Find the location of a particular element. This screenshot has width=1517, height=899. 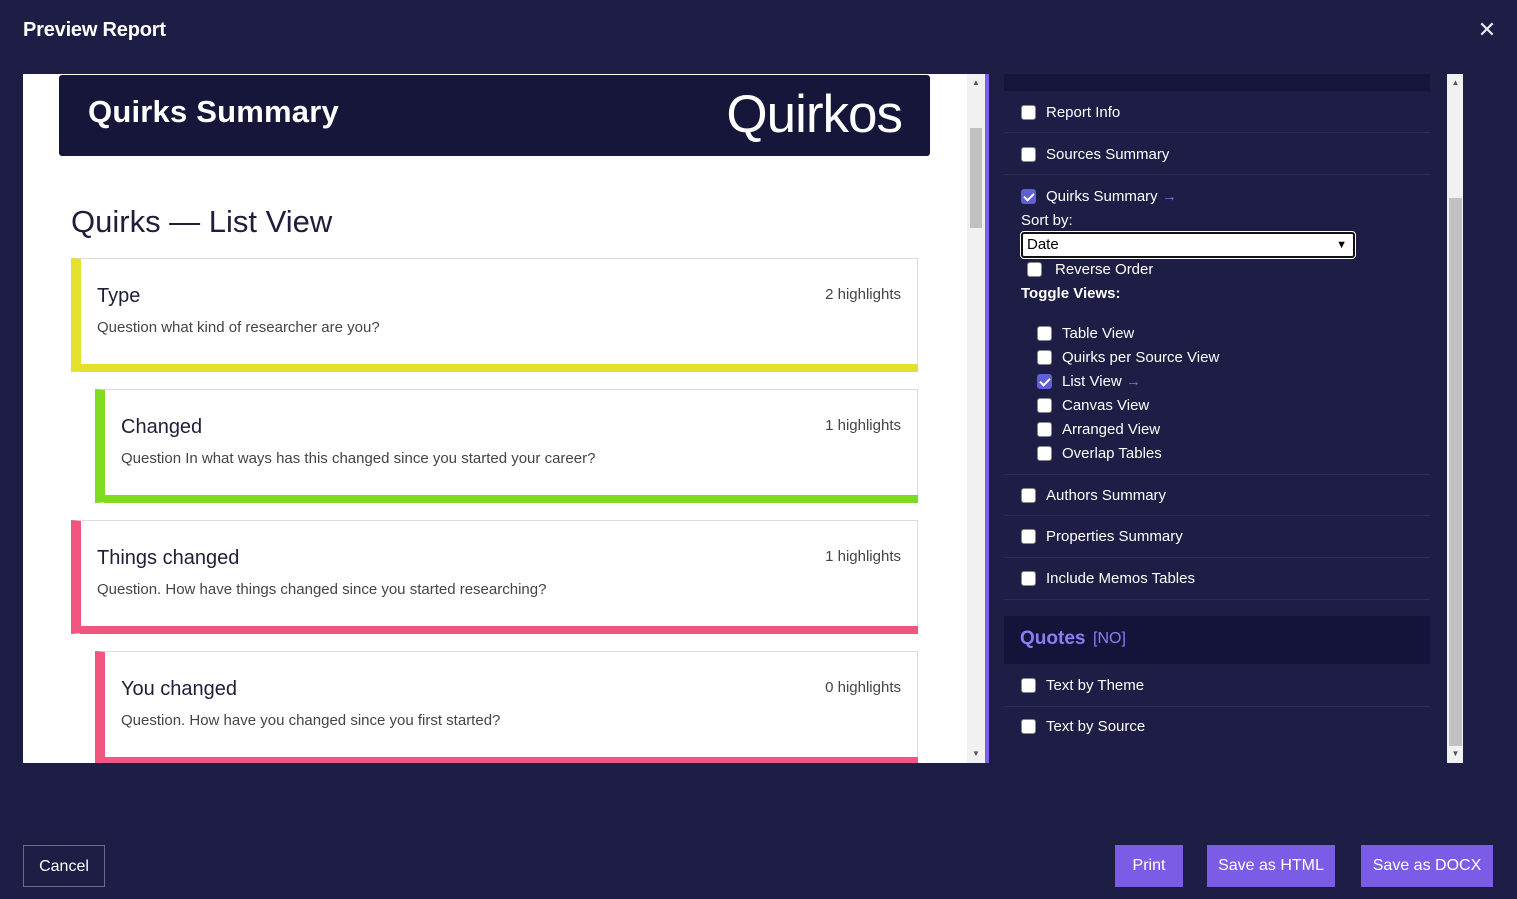

report-header: Quirks Summary Quirkos is located at coordinates (494, 115).